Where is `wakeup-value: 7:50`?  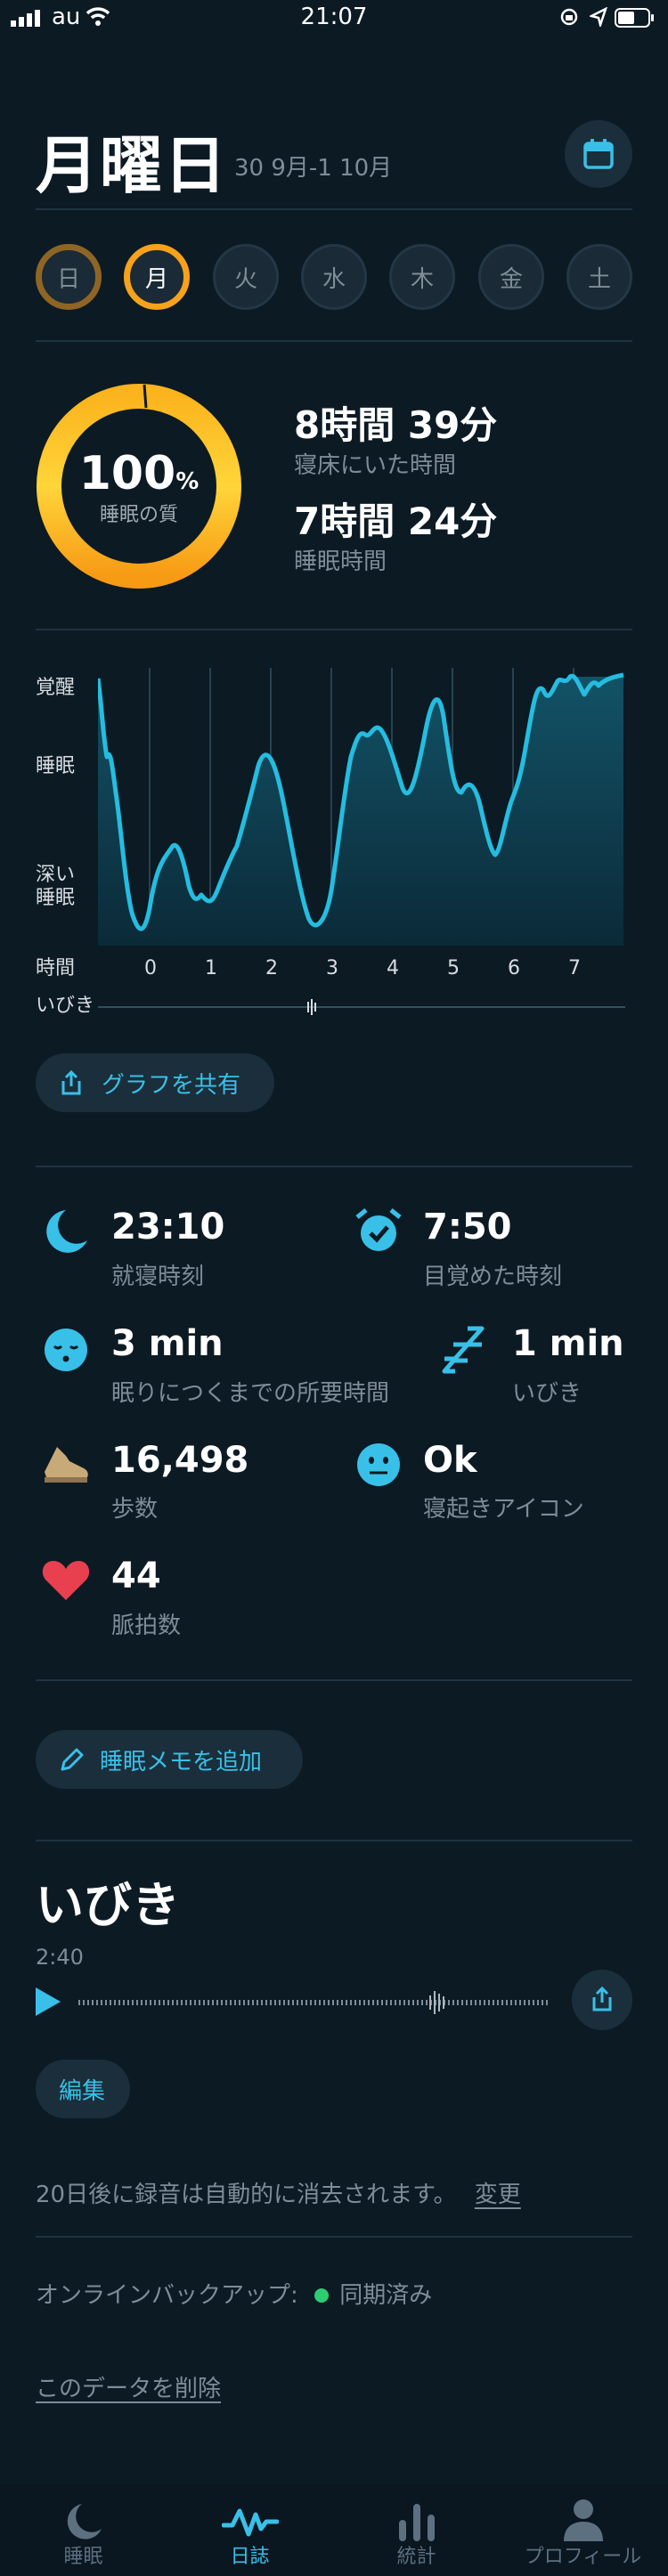
wakeup-value: 7:50 is located at coordinates (468, 1227).